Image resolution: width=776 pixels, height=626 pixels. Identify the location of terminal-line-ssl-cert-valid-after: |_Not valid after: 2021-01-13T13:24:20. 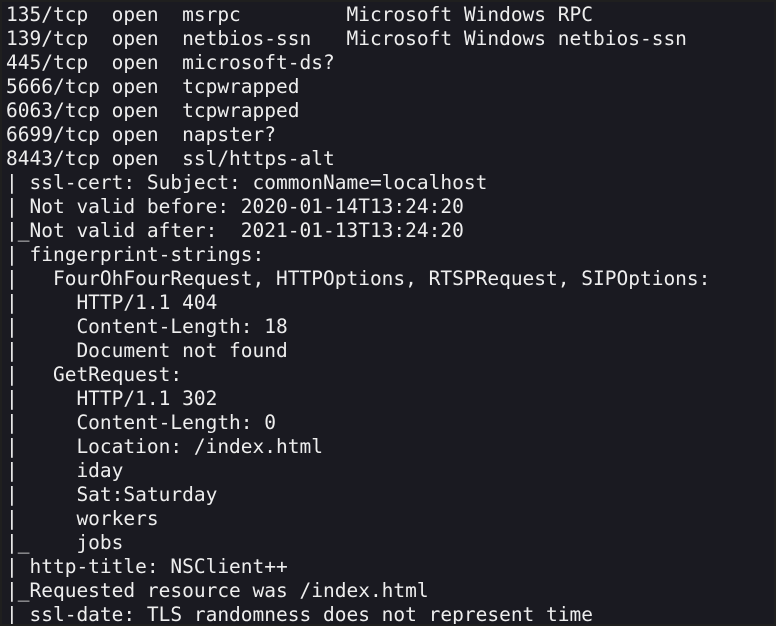
(235, 230).